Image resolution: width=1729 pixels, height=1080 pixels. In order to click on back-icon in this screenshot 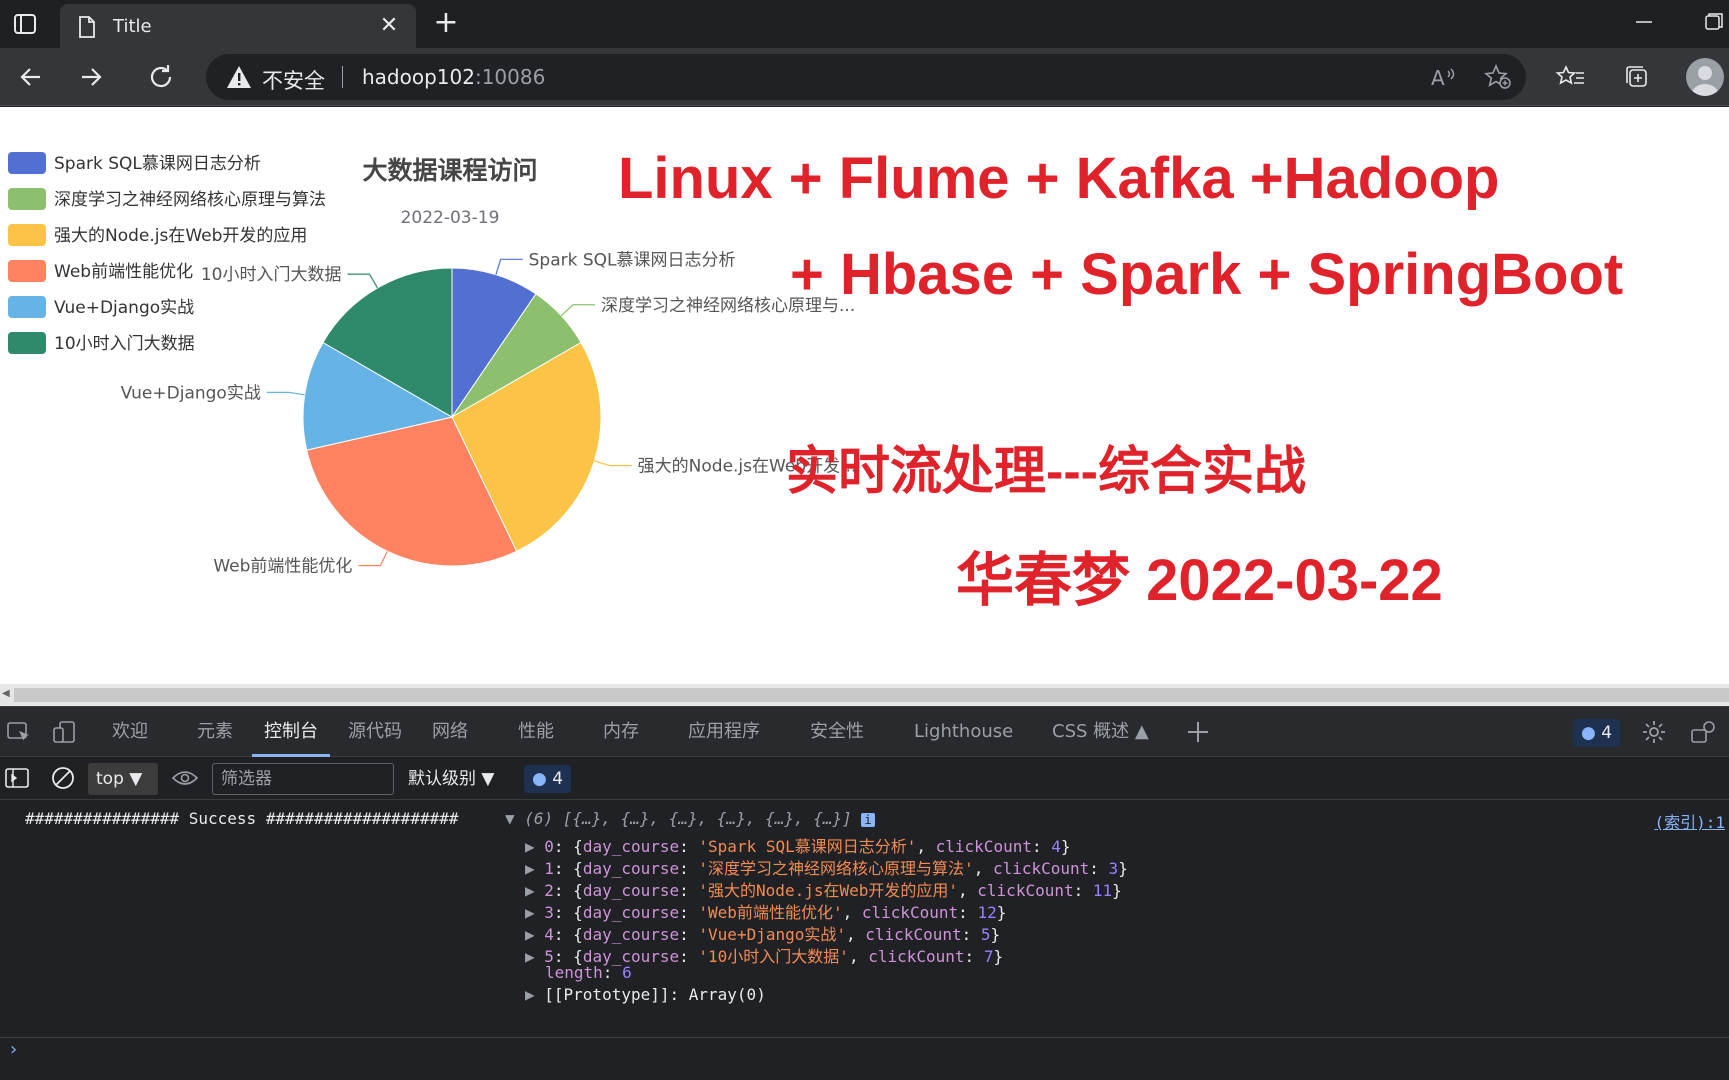, I will do `click(31, 77)`.